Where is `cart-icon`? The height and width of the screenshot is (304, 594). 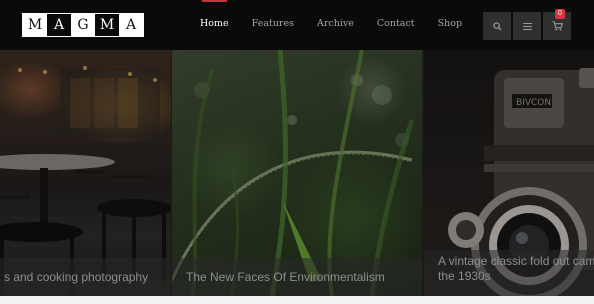
cart-icon is located at coordinates (557, 26).